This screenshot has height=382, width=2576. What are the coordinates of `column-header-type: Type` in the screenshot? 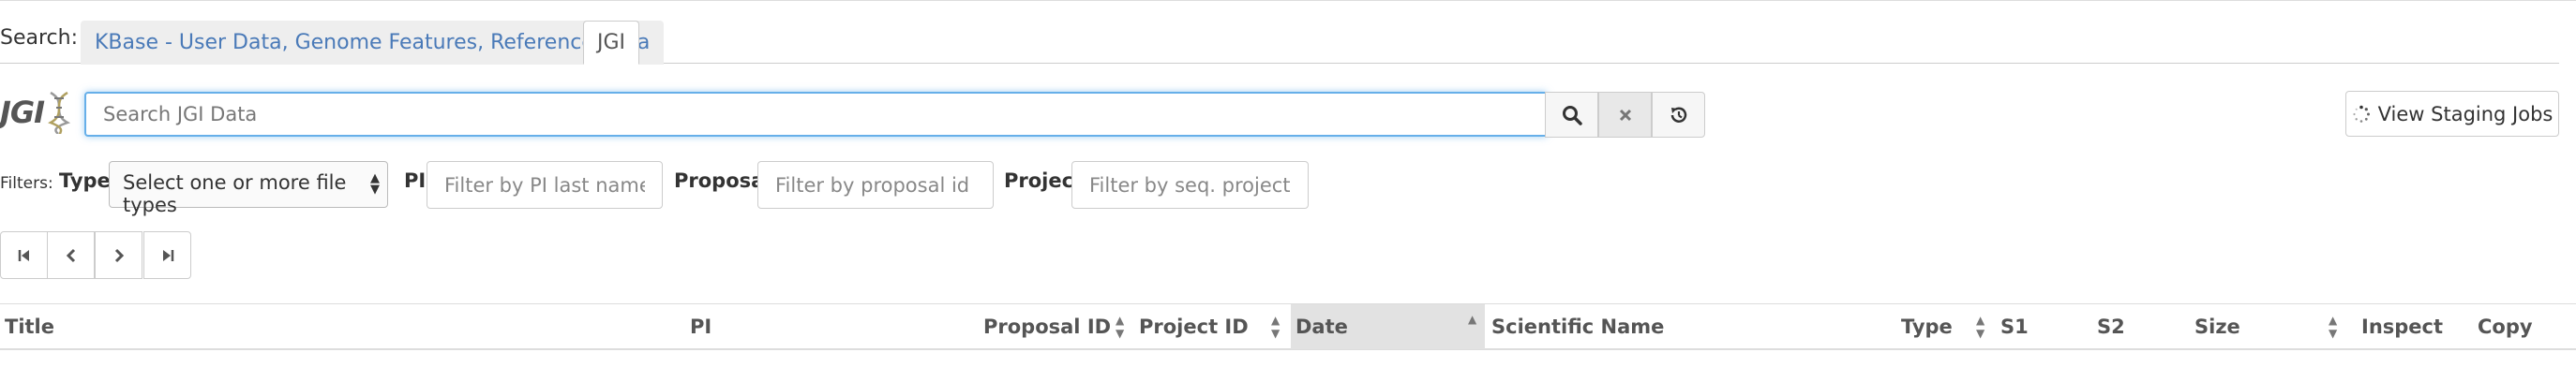 It's located at (1927, 326).